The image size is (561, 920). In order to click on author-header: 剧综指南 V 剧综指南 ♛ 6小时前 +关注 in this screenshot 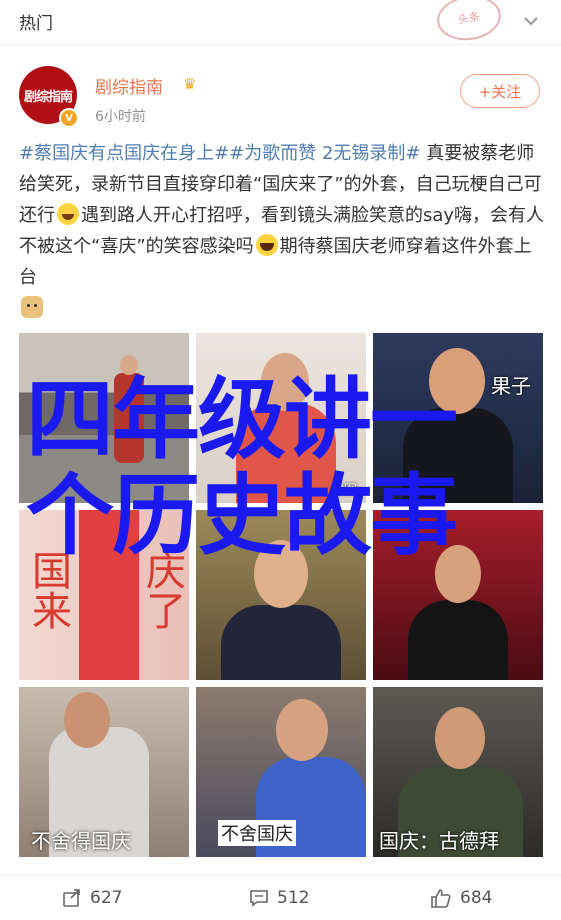, I will do `click(280, 97)`.